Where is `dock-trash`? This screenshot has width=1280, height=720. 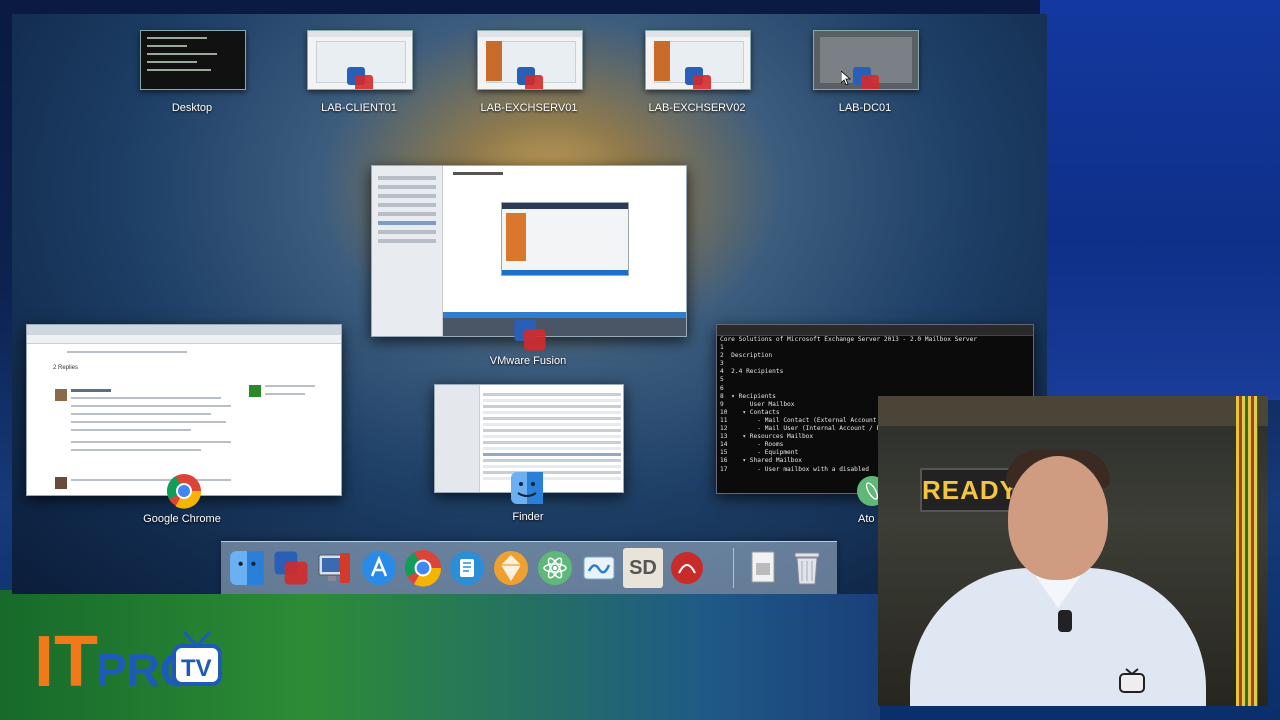
dock-trash is located at coordinates (807, 568).